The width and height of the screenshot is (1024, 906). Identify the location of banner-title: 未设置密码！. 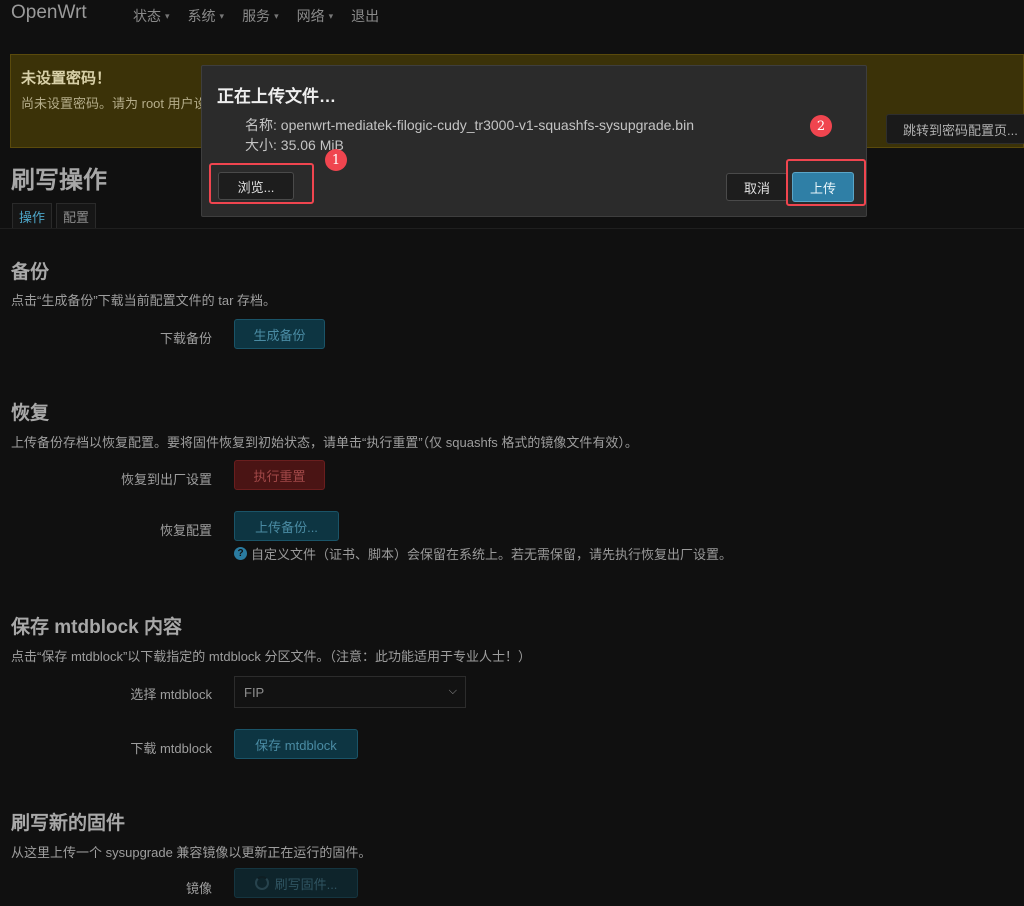
(66, 78).